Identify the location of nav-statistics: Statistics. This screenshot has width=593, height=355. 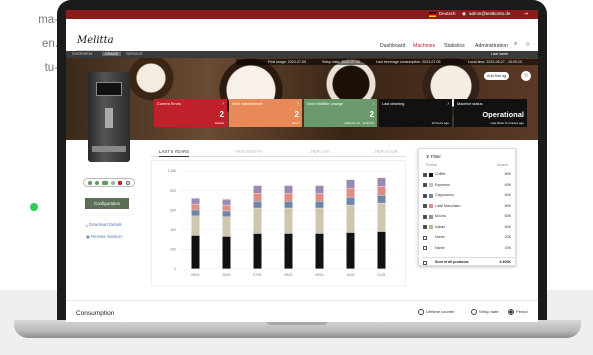
(454, 46).